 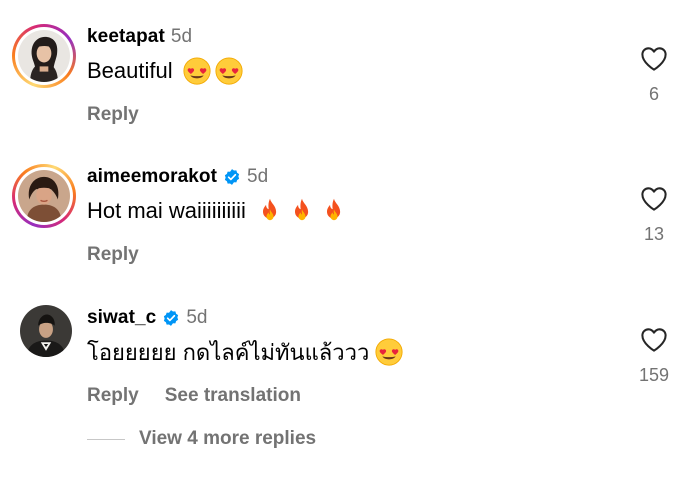 I want to click on comment-text: Hot mai waiiiiiiiiii, so click(x=217, y=211).